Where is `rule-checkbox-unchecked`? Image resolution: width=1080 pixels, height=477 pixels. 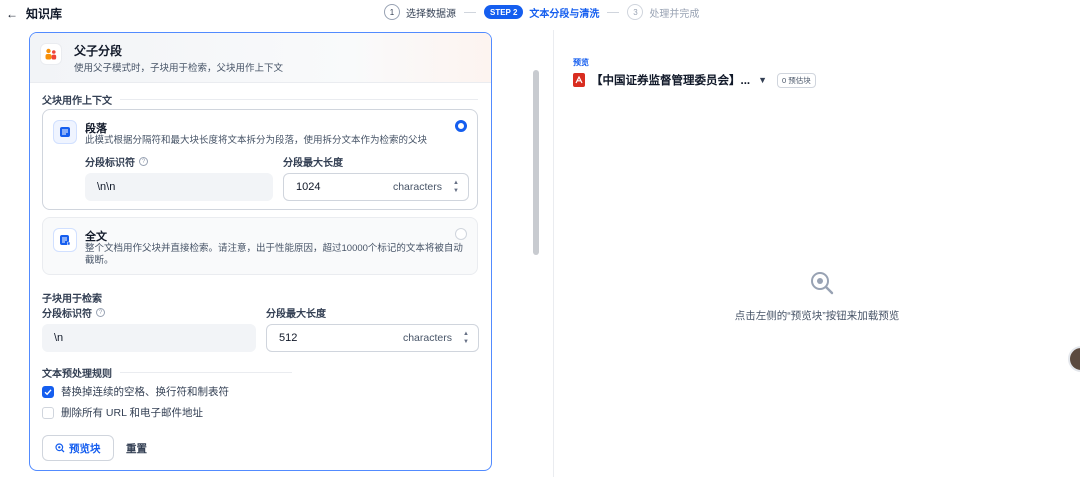
rule-checkbox-unchecked is located at coordinates (48, 412).